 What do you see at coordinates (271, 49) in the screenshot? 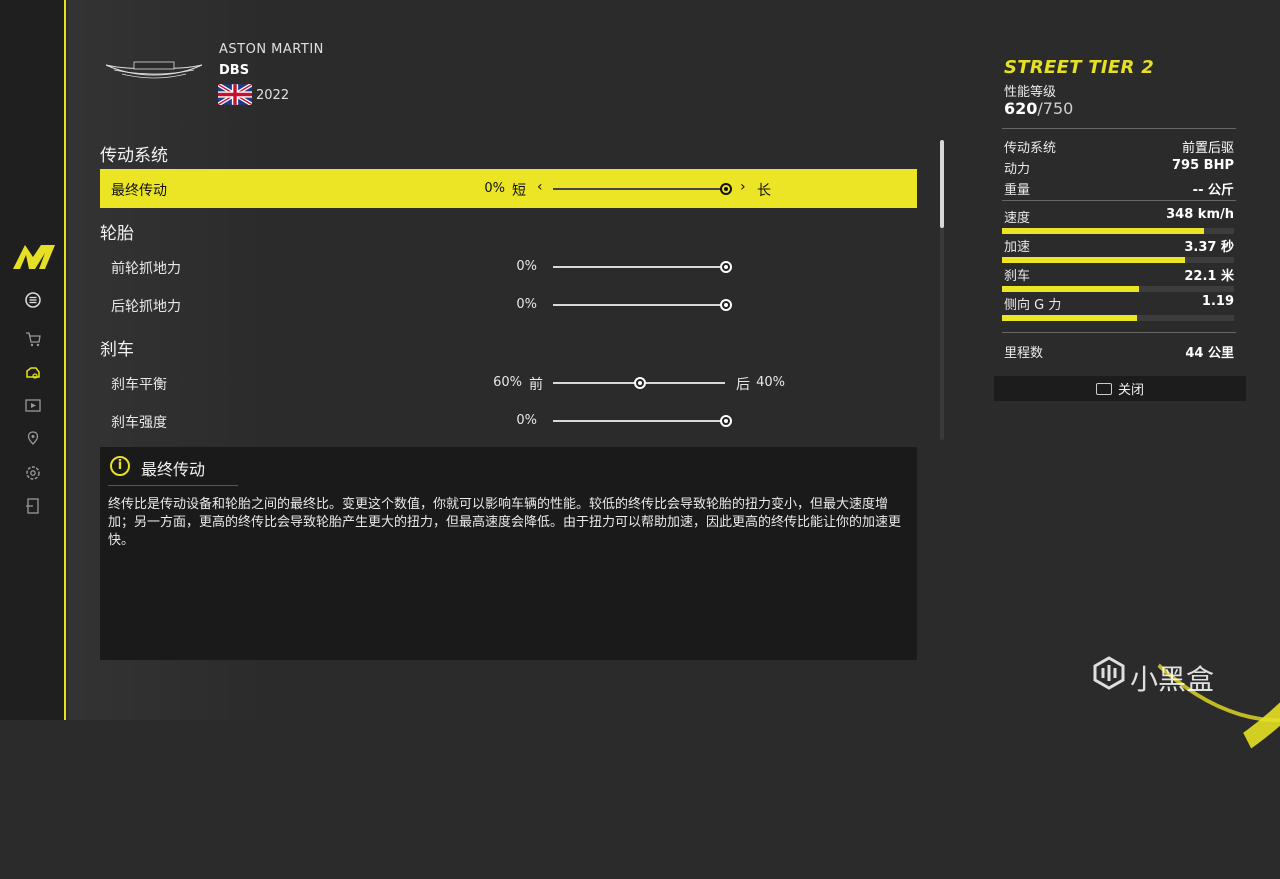
I see `car-brand: ASTON MARTIN` at bounding box center [271, 49].